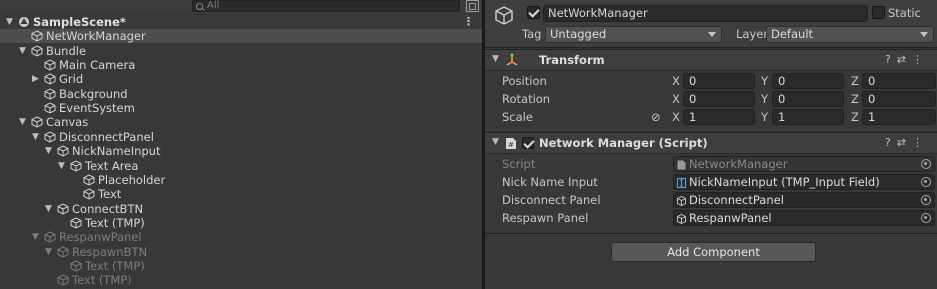 Image resolution: width=937 pixels, height=289 pixels. What do you see at coordinates (804, 164) in the screenshot?
I see `object-reference-field: NetworkManager` at bounding box center [804, 164].